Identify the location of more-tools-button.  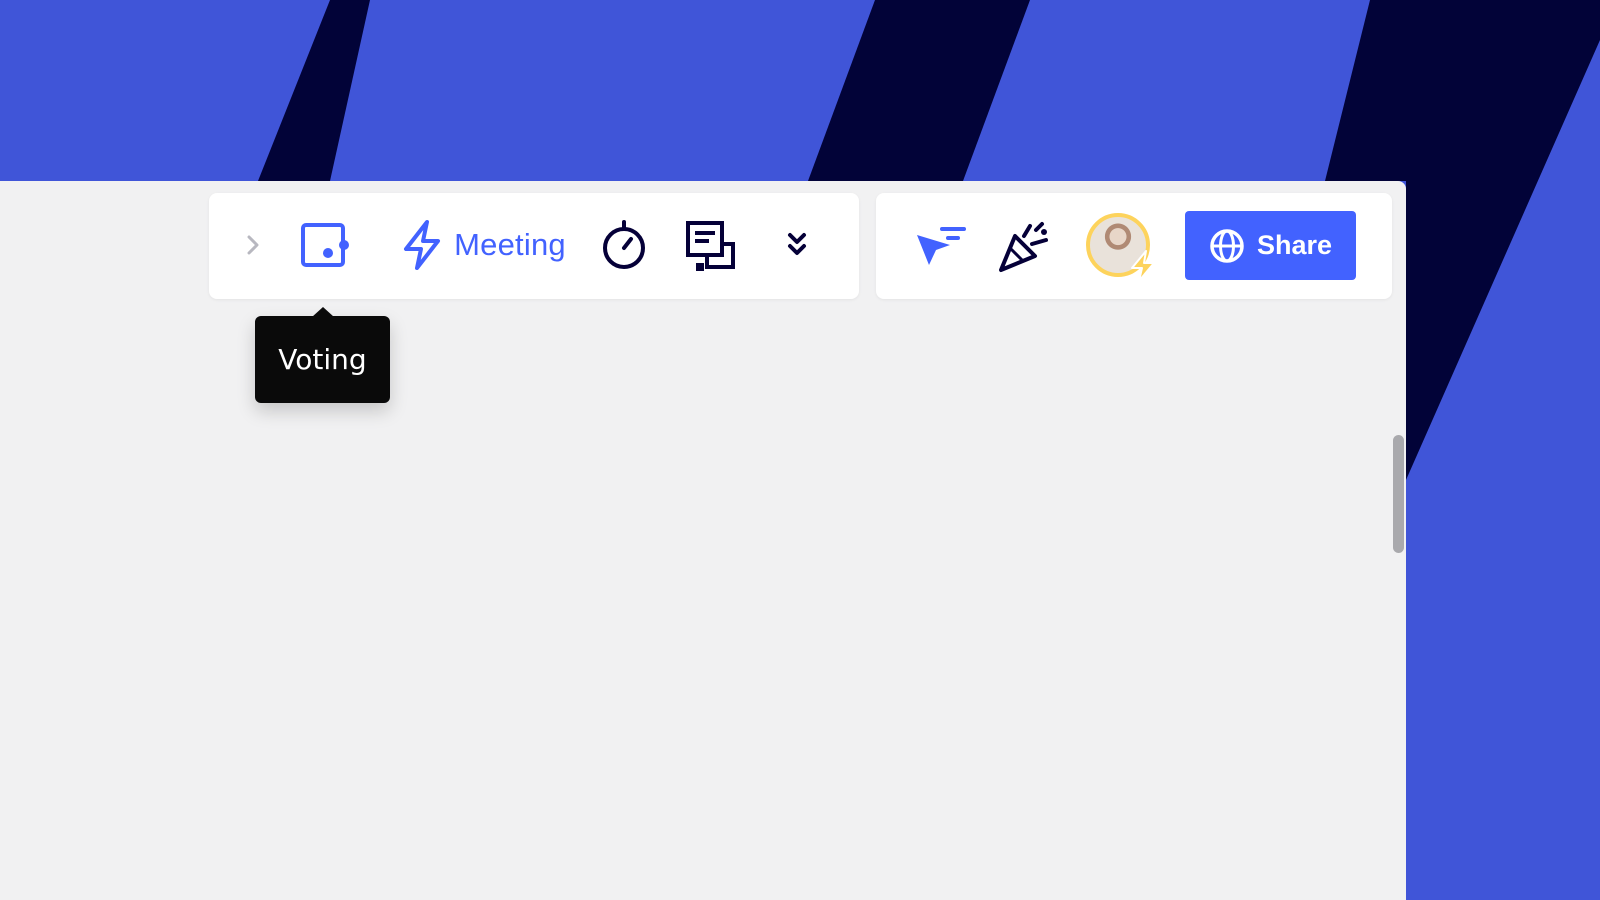
(797, 245).